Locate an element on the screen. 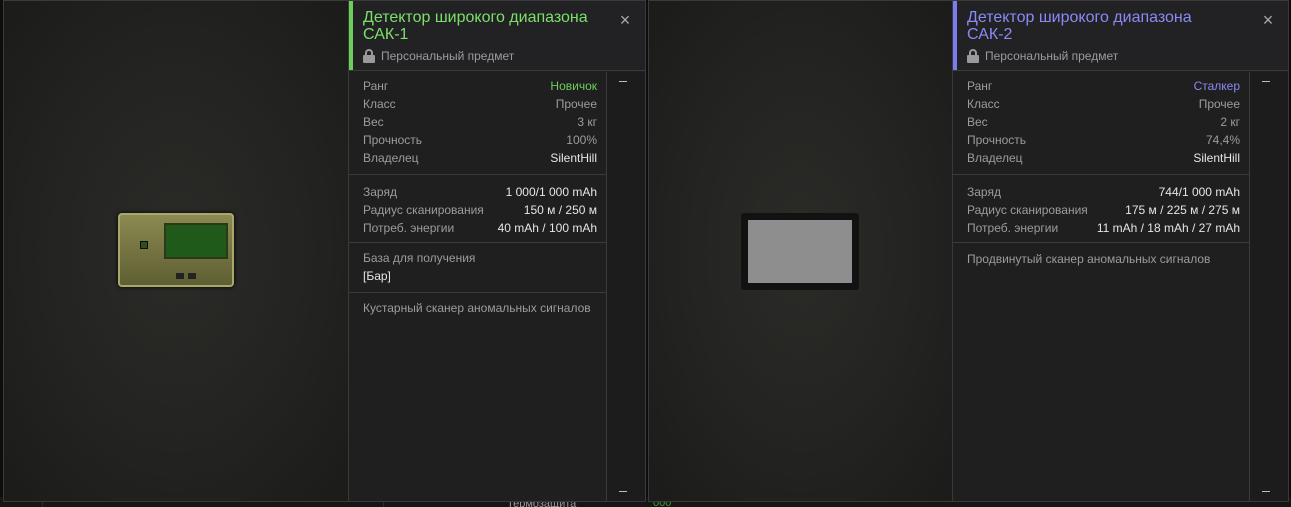 This screenshot has height=507, width=1291. stat-row-rank: Ранг Новичок is located at coordinates (480, 86).